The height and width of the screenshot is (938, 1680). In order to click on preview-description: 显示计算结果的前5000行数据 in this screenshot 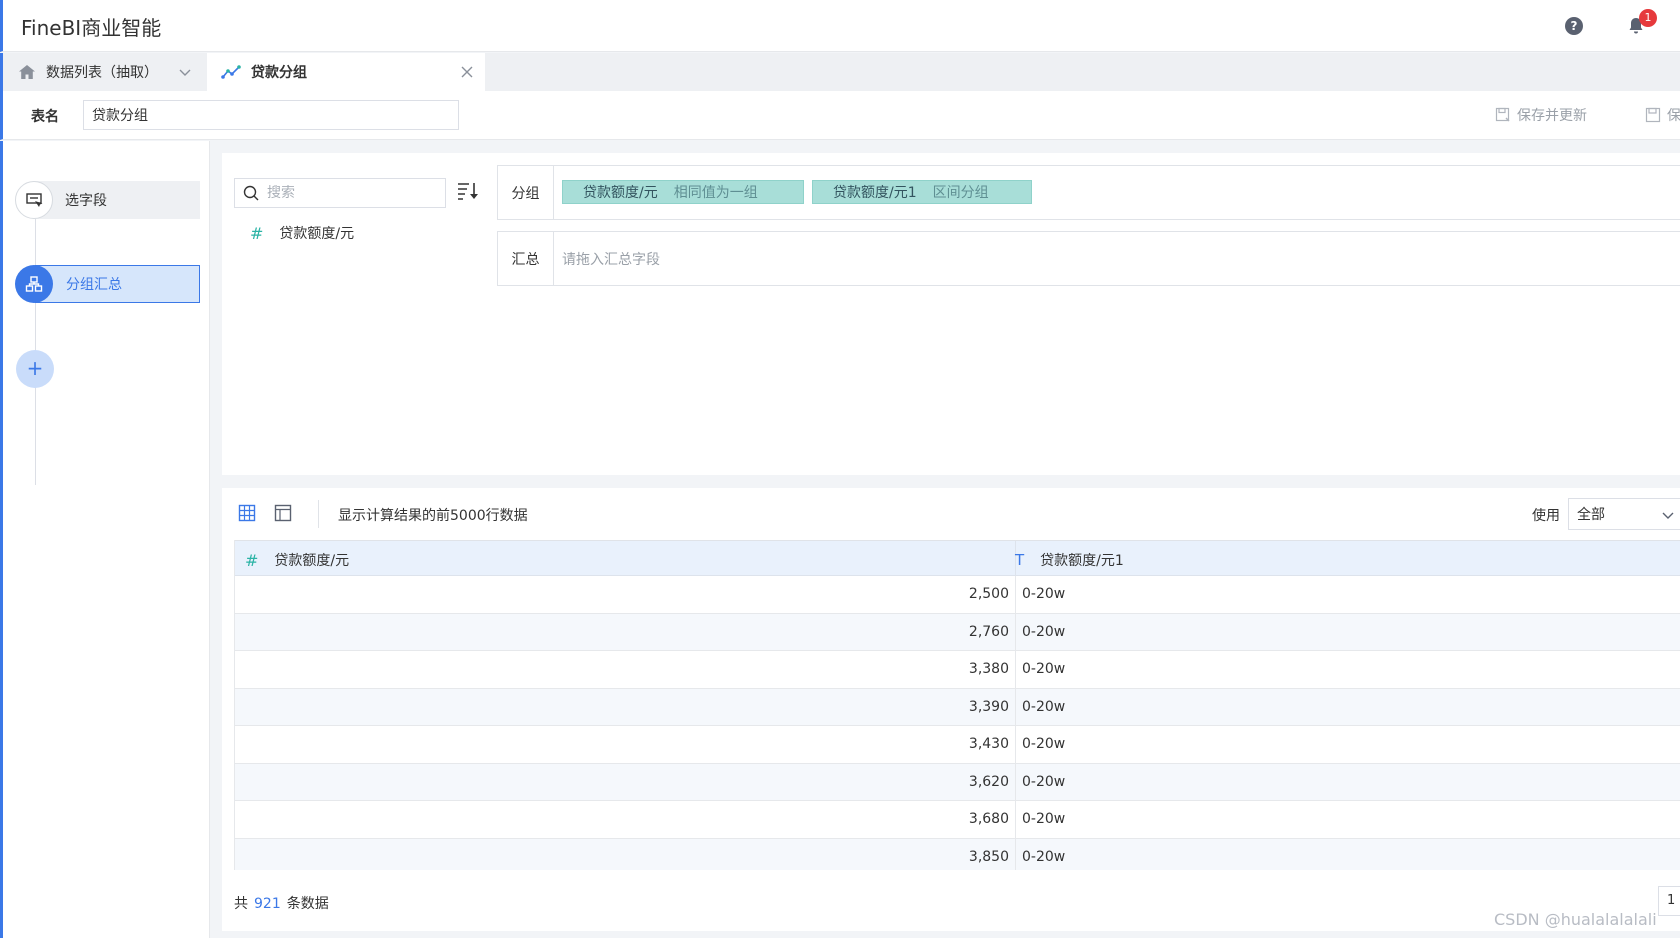, I will do `click(433, 516)`.